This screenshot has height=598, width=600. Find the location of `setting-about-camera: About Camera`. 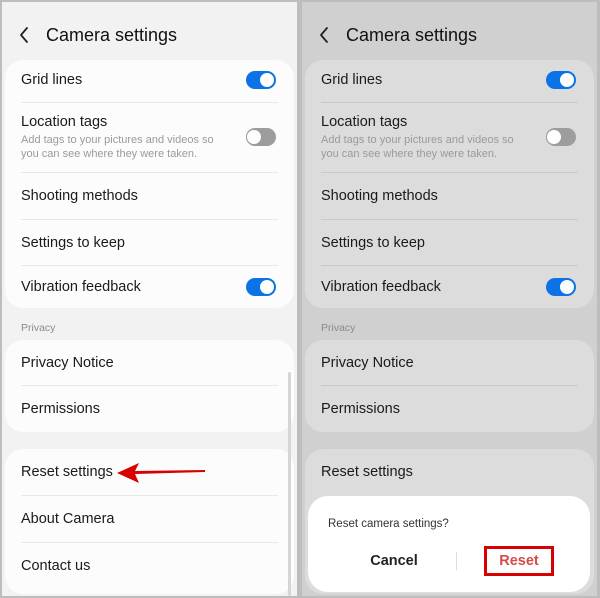

setting-about-camera: About Camera is located at coordinates (149, 519).